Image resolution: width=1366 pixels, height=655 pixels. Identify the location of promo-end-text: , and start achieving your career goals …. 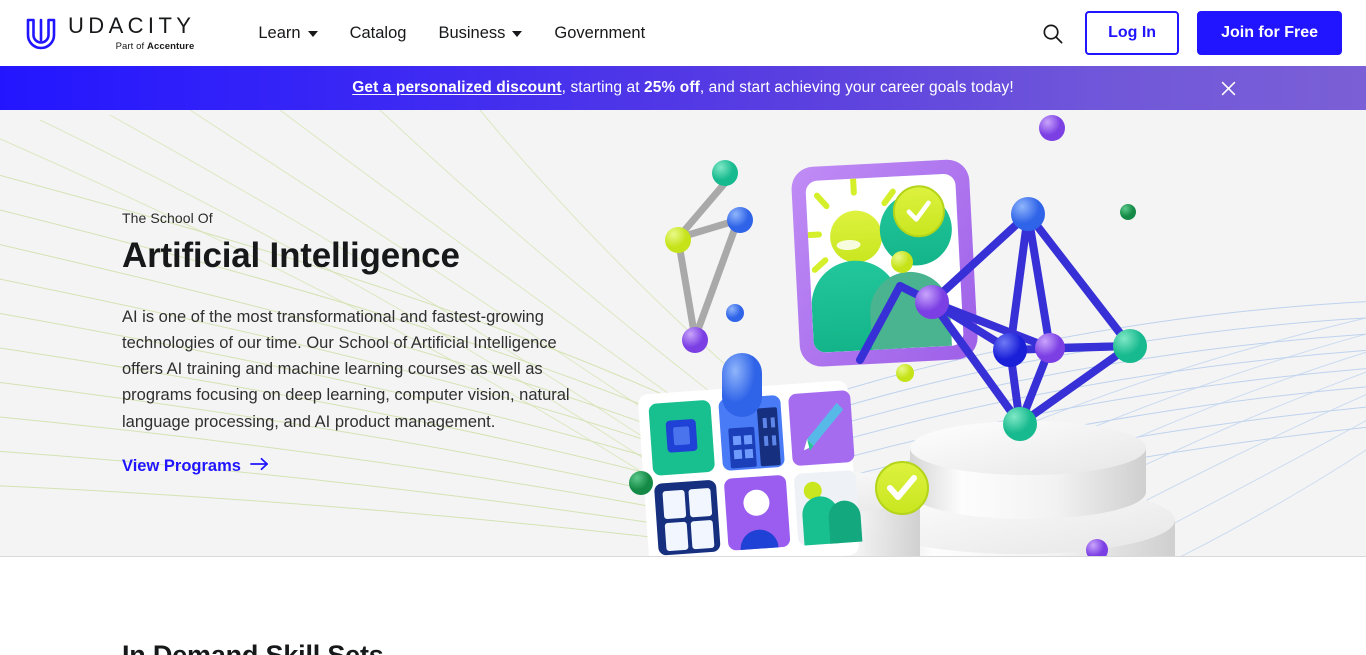
(856, 87).